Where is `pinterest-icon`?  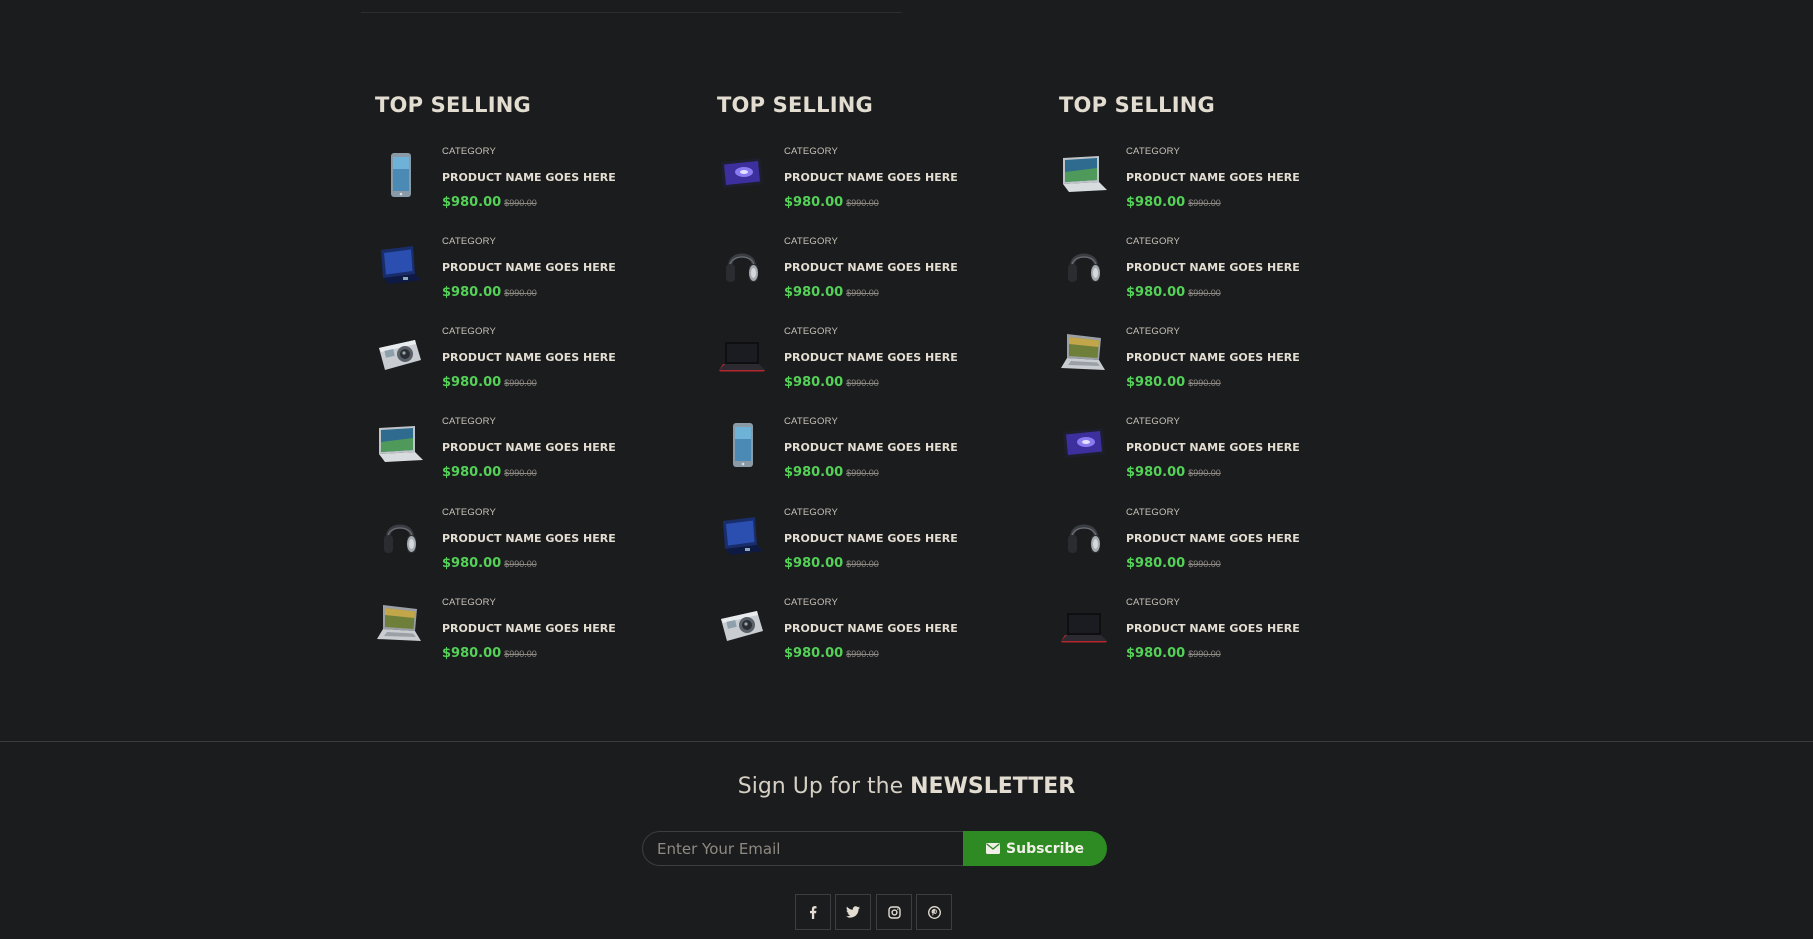
pinterest-icon is located at coordinates (934, 912).